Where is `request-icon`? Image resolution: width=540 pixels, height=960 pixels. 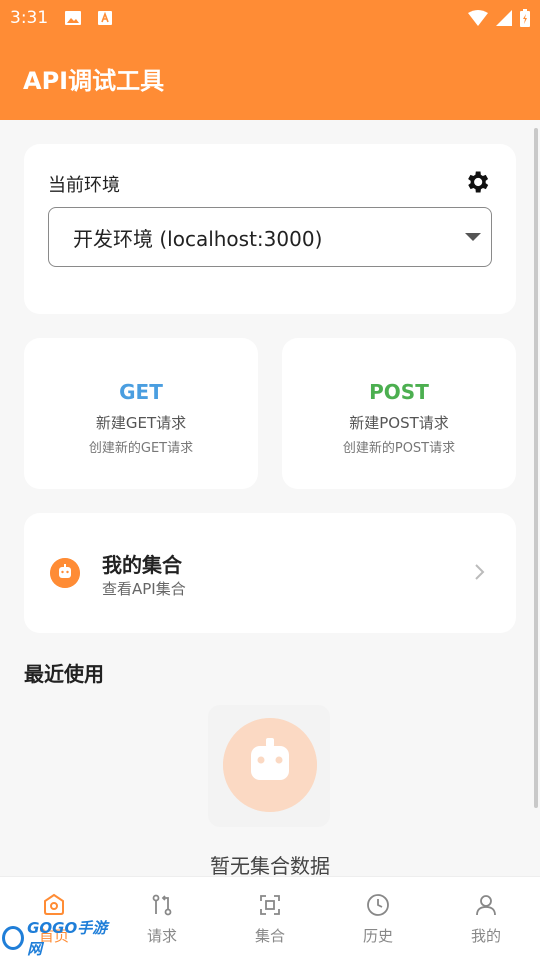
request-icon is located at coordinates (162, 905).